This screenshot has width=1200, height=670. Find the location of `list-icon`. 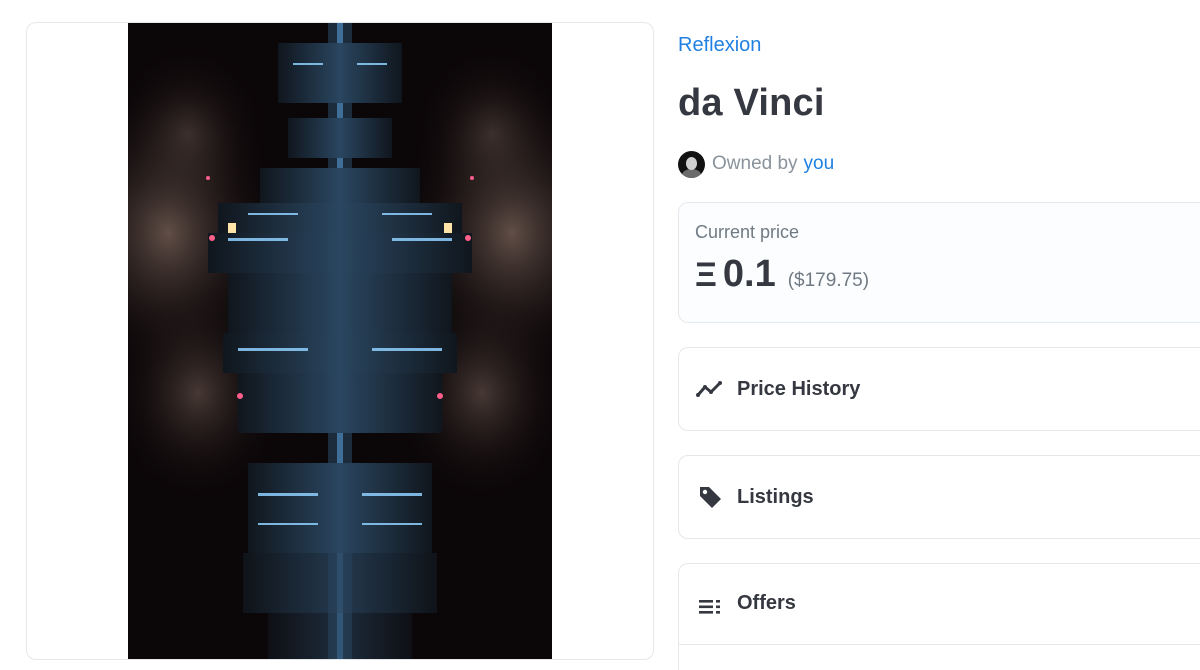

list-icon is located at coordinates (710, 607).